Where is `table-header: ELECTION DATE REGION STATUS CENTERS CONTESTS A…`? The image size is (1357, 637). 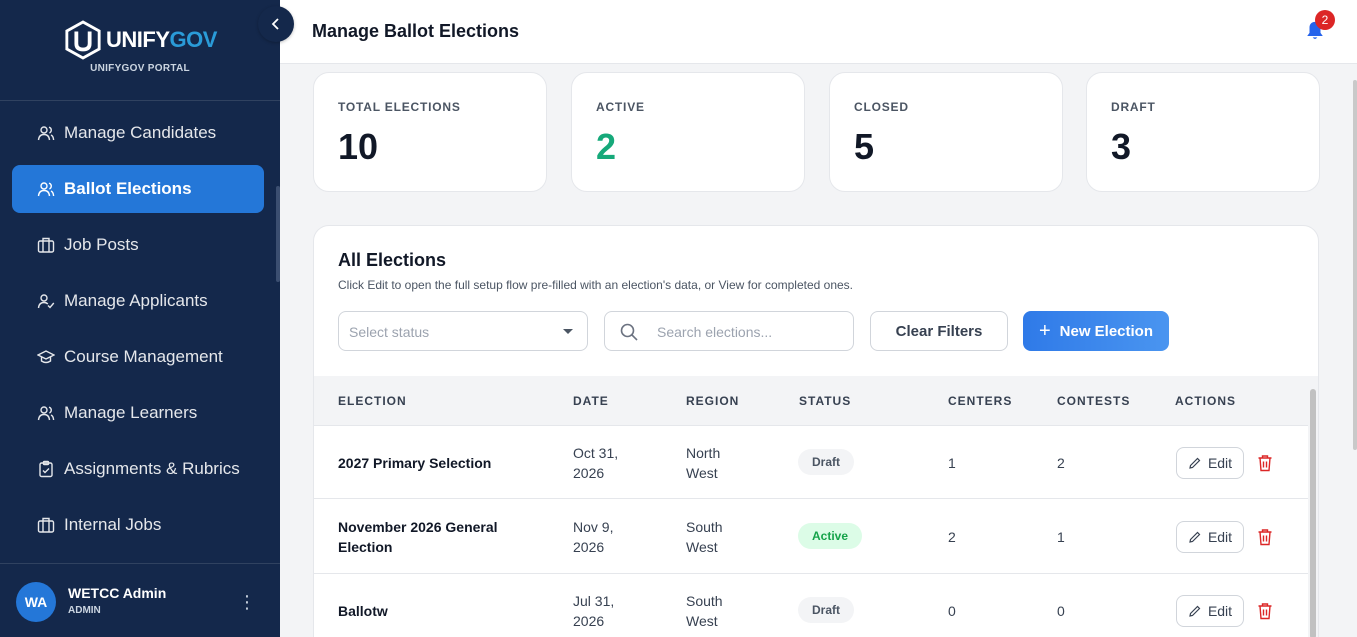
table-header: ELECTION DATE REGION STATUS CENTERS CONTESTS A… is located at coordinates (811, 401).